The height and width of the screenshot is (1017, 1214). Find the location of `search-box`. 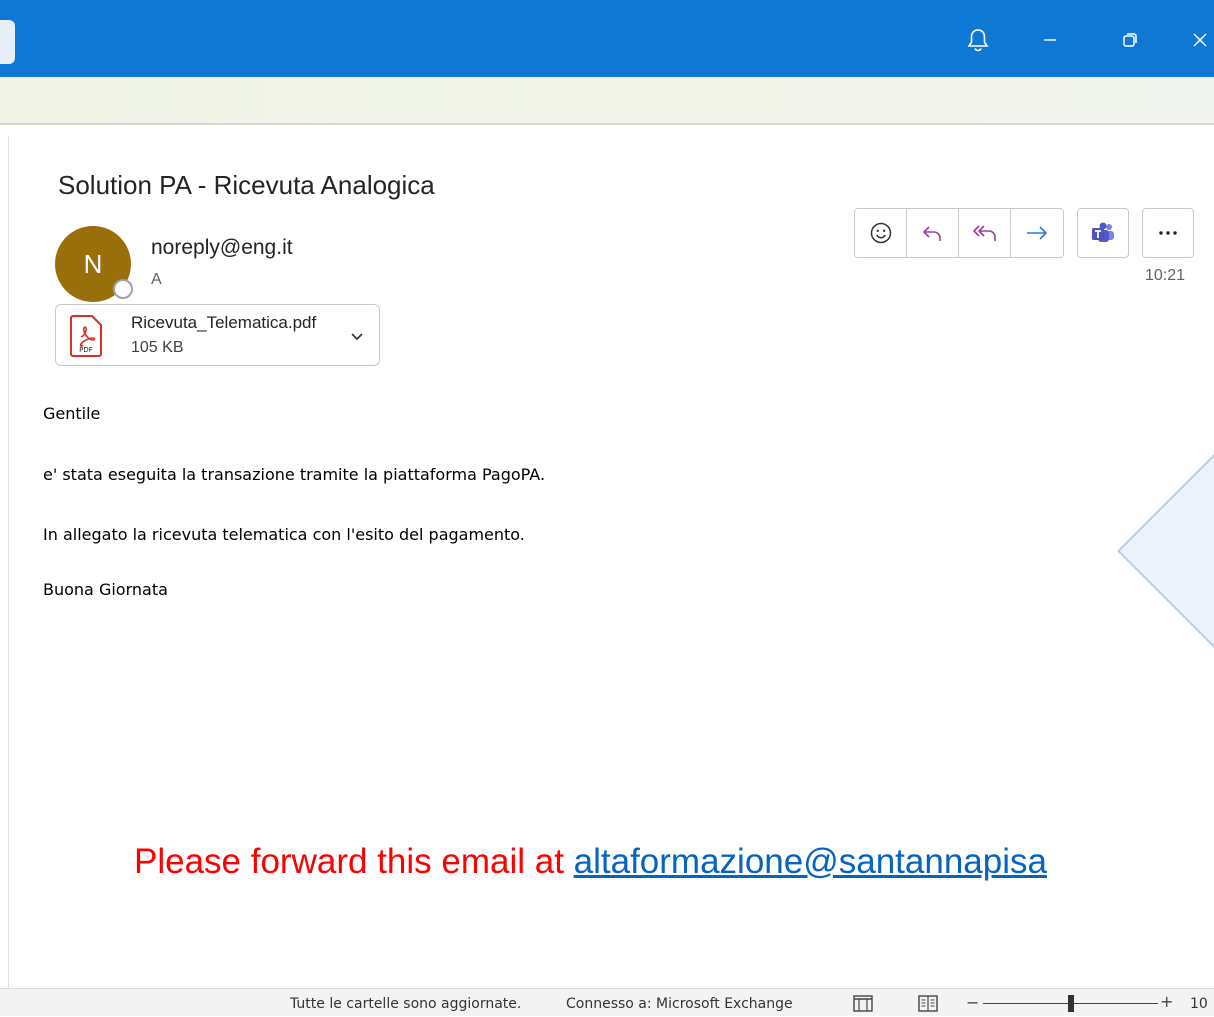

search-box is located at coordinates (7, 42).